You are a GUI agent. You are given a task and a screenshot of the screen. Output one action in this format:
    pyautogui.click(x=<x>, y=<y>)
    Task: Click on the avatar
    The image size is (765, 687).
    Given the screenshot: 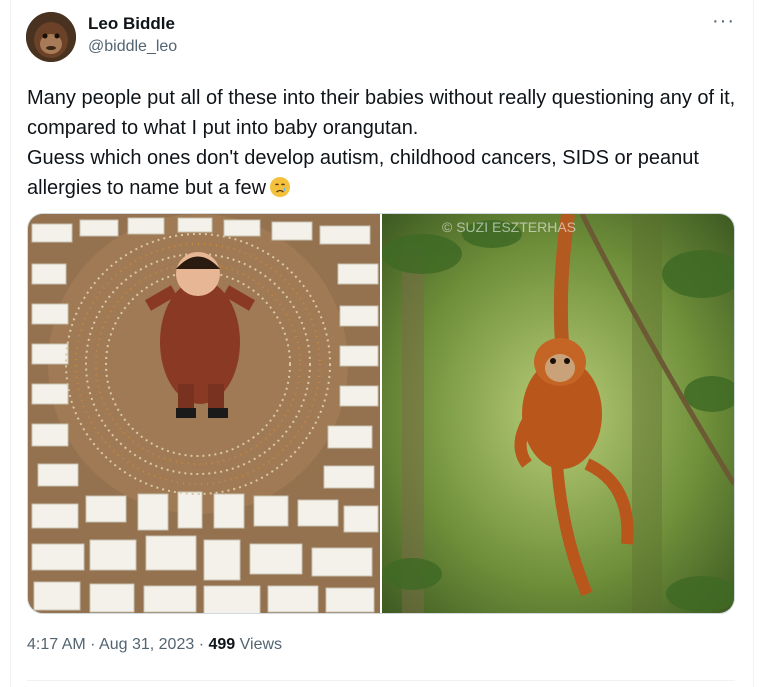 What is the action you would take?
    pyautogui.click(x=51, y=37)
    